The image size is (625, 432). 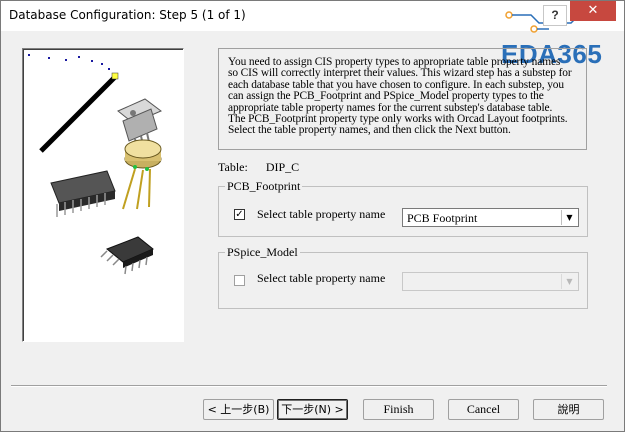 I want to click on table-info: Table: DIP_C, so click(x=258, y=167).